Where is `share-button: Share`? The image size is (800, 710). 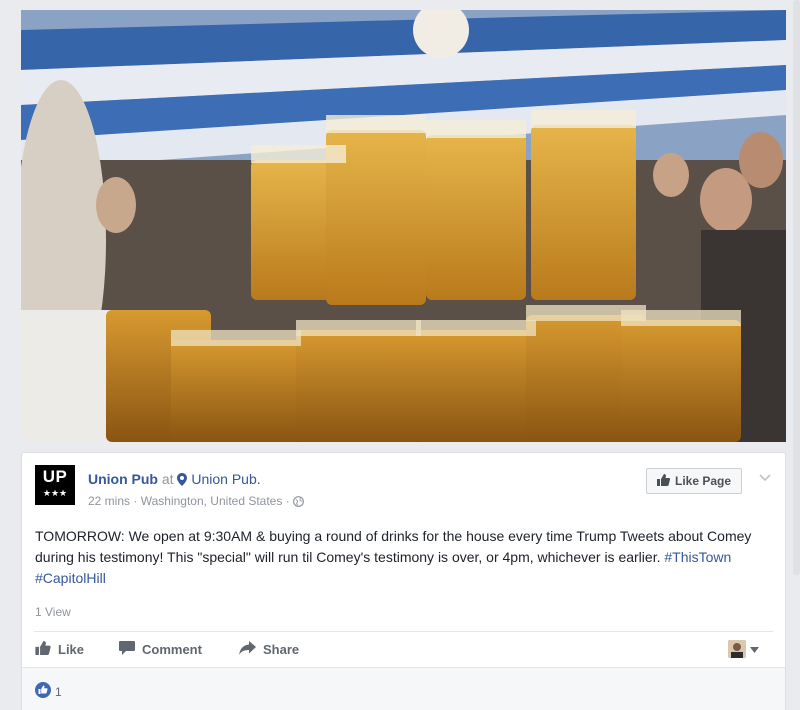
share-button: Share is located at coordinates (269, 649).